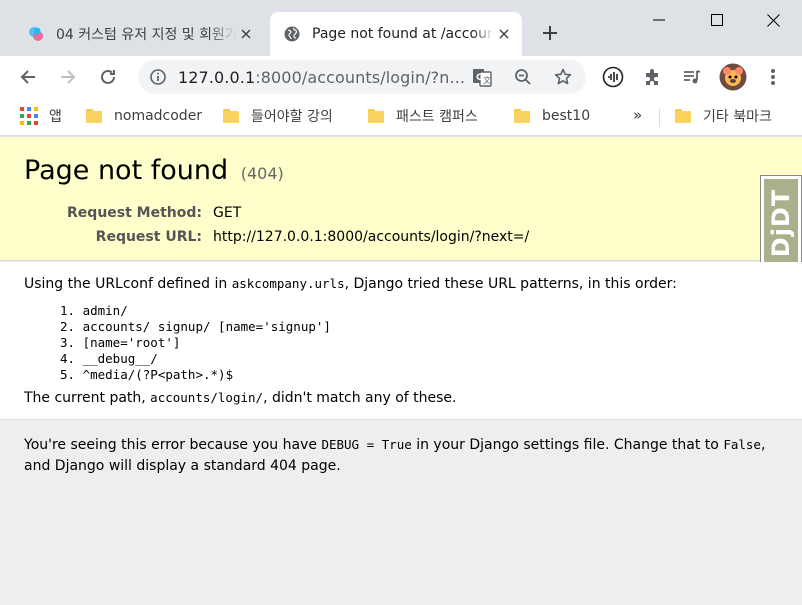 The height and width of the screenshot is (605, 802). Describe the element at coordinates (482, 77) in the screenshot. I see `translate-icon: G文` at that location.